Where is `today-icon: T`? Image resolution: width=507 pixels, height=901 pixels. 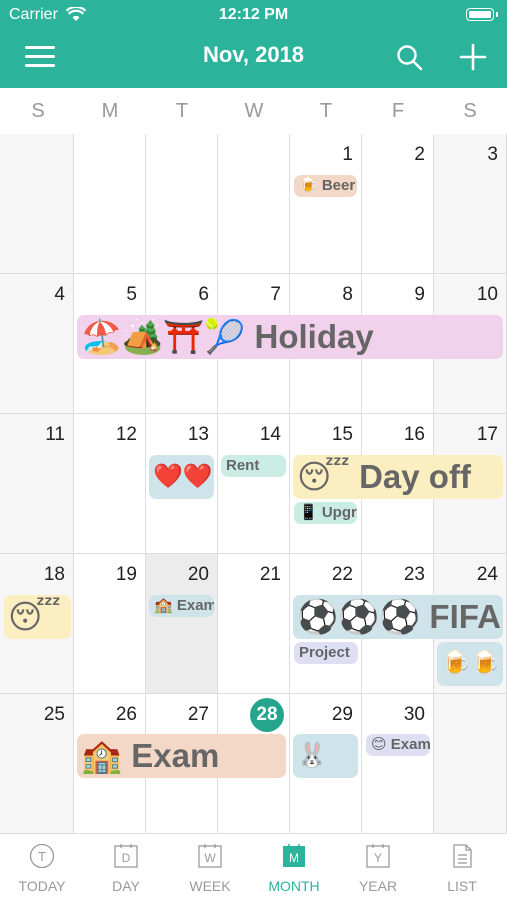 today-icon: T is located at coordinates (42, 856).